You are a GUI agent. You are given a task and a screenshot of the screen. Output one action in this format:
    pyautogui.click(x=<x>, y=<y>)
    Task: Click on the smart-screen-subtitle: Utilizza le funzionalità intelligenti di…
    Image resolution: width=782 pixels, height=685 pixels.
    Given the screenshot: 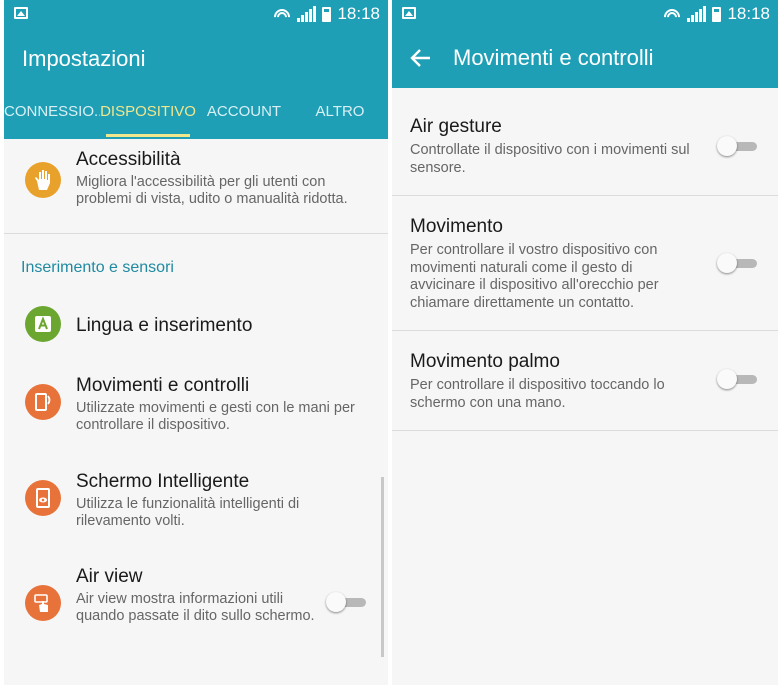 What is the action you would take?
    pyautogui.click(x=188, y=512)
    